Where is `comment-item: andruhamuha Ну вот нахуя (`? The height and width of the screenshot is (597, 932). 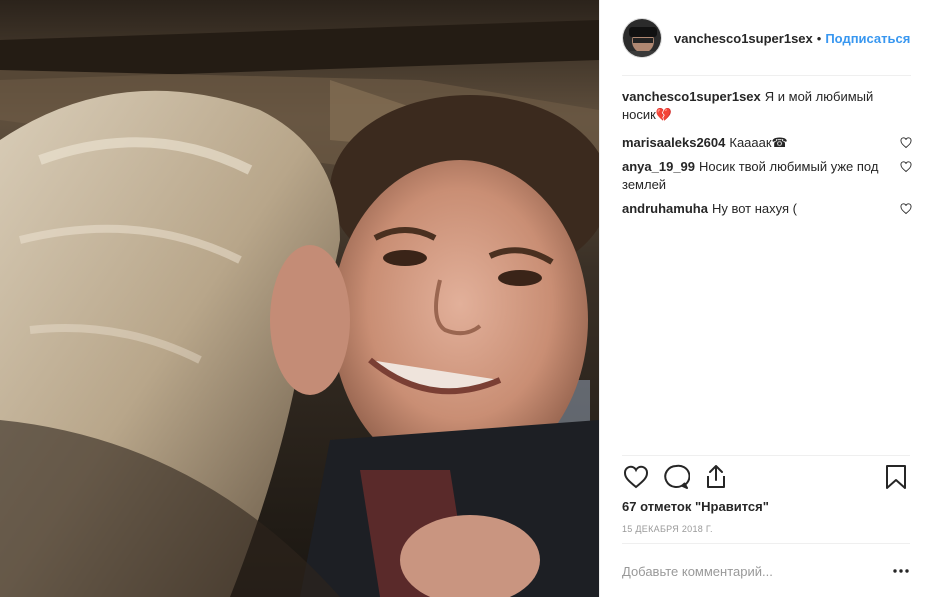
comment-item: andruhamuha Ну вот нахуя ( is located at coordinates (767, 209).